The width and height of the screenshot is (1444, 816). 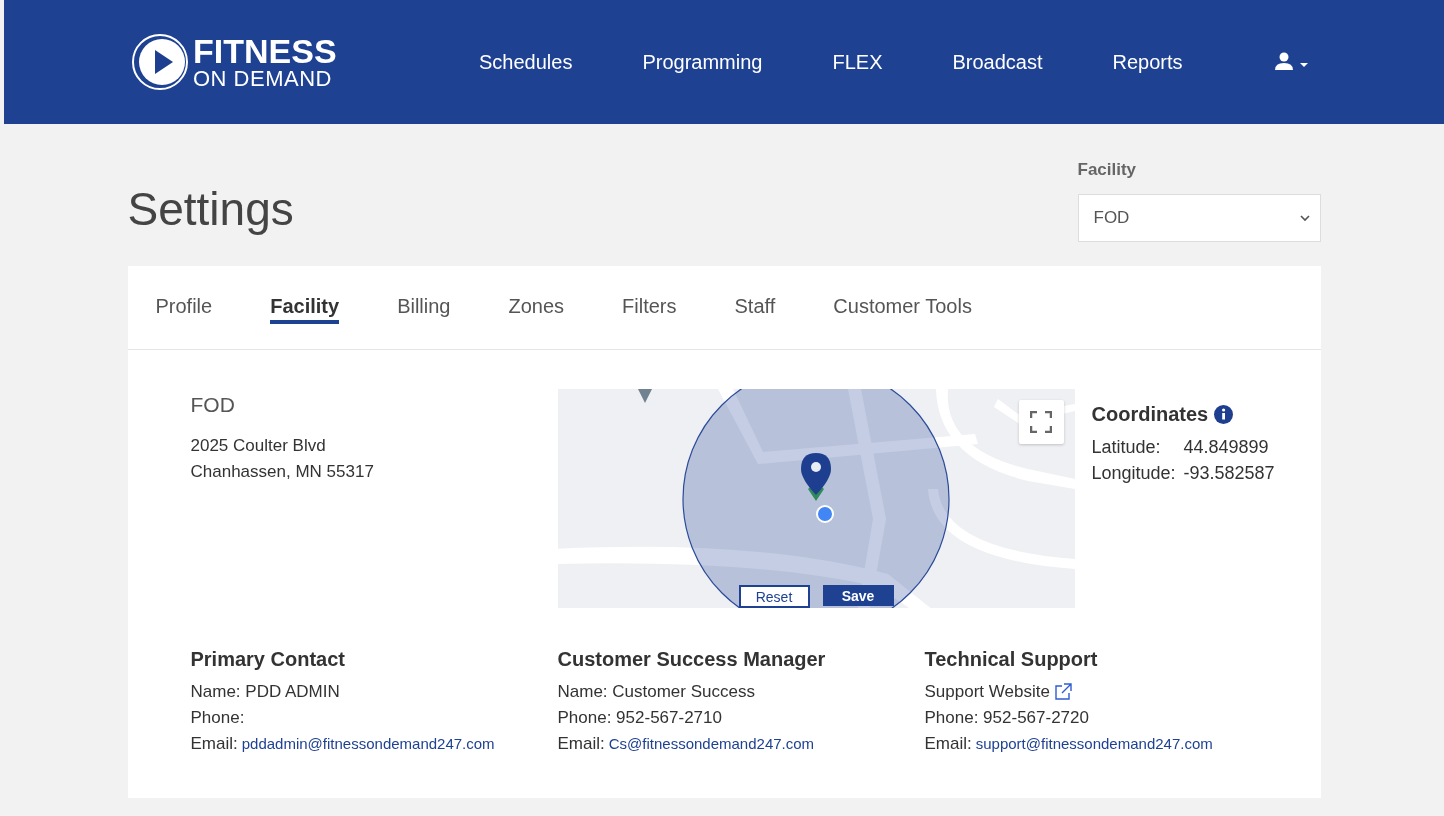 I want to click on contact-detail: Phone:, so click(x=218, y=718).